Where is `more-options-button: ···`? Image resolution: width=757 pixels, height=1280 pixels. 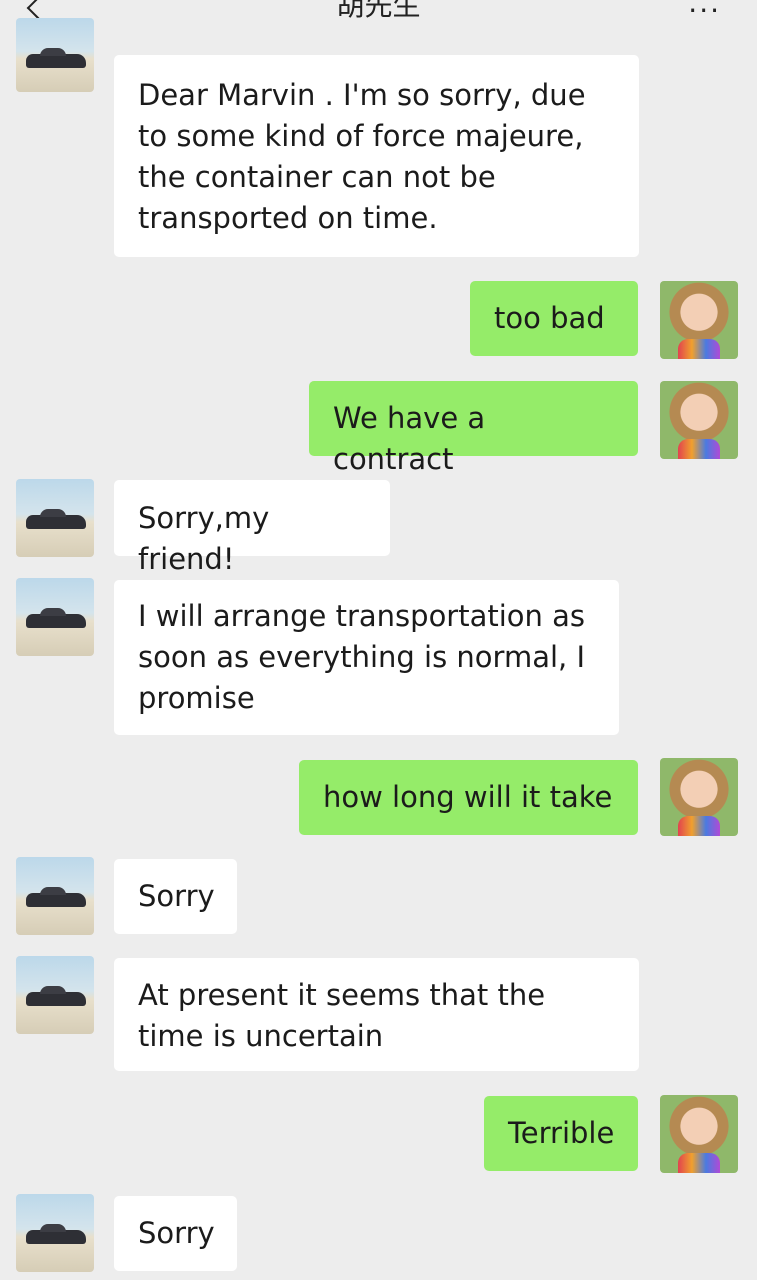 more-options-button: ··· is located at coordinates (704, 13).